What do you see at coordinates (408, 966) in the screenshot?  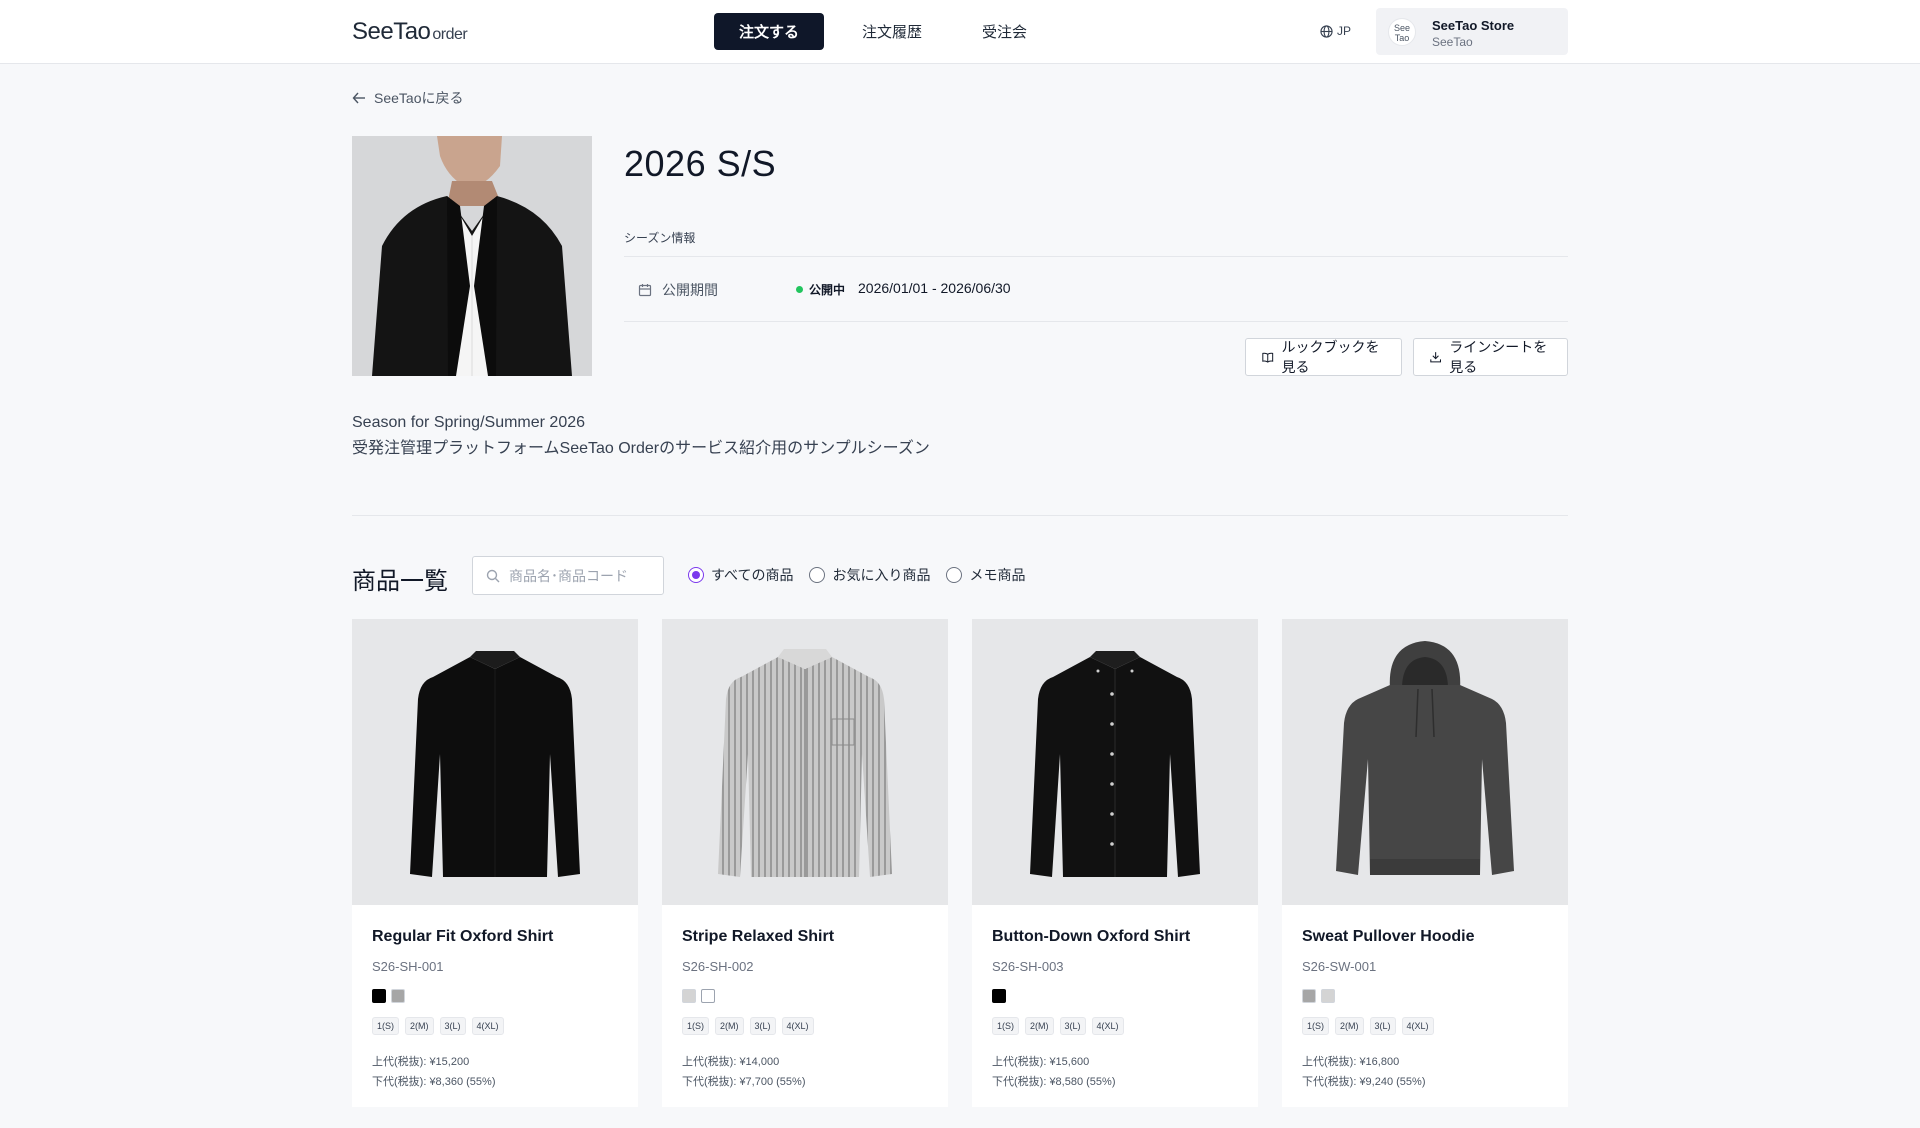 I see `product-code: S26-SH-001` at bounding box center [408, 966].